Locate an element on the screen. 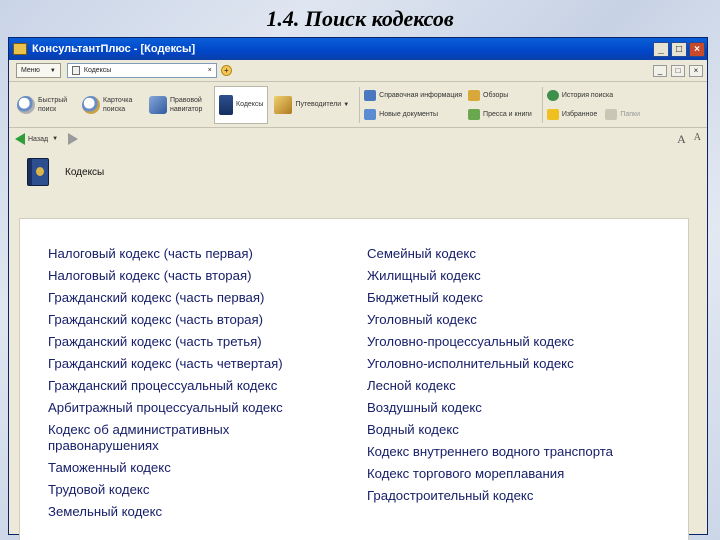 The width and height of the screenshot is (720, 540). slide-title: 1.4. Поиск кодексов is located at coordinates (360, 18).